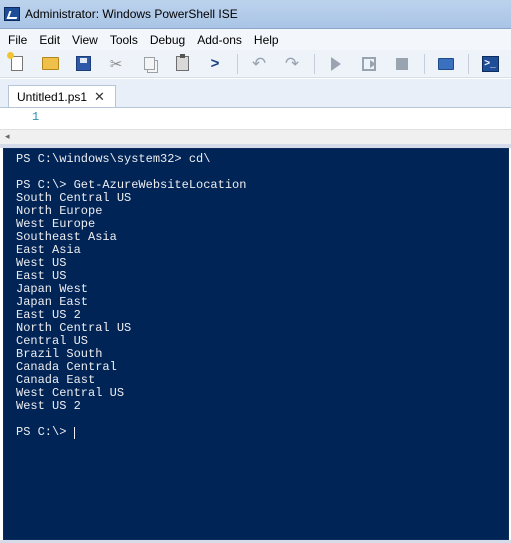  I want to click on menu-add-ons: Add-ons, so click(219, 40).